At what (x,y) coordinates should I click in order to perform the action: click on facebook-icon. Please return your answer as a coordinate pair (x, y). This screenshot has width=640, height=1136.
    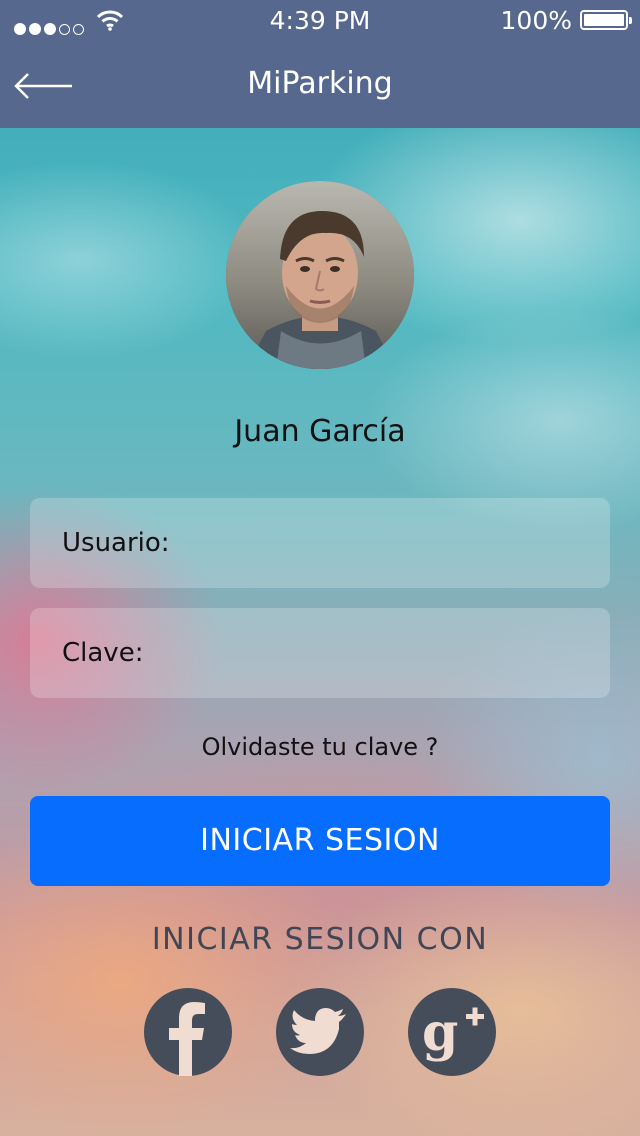
    Looking at the image, I should click on (187, 1039).